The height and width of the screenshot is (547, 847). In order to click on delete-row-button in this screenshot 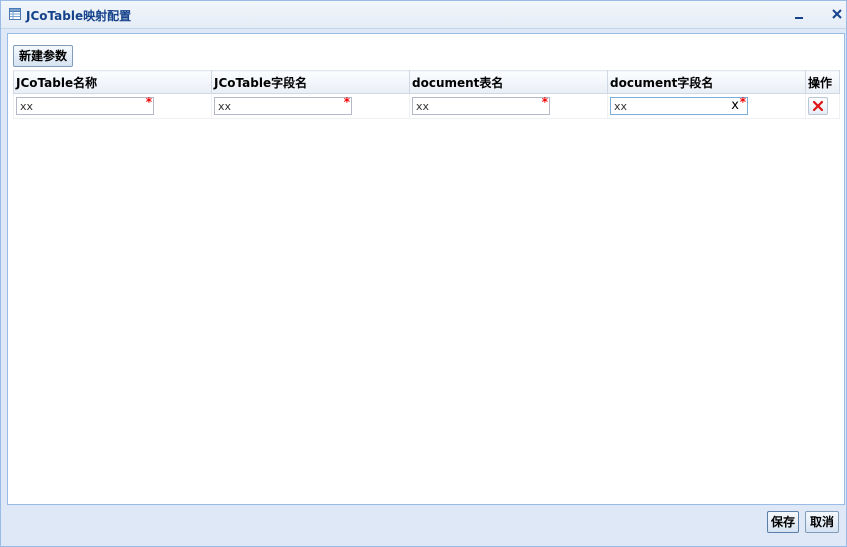, I will do `click(818, 106)`.